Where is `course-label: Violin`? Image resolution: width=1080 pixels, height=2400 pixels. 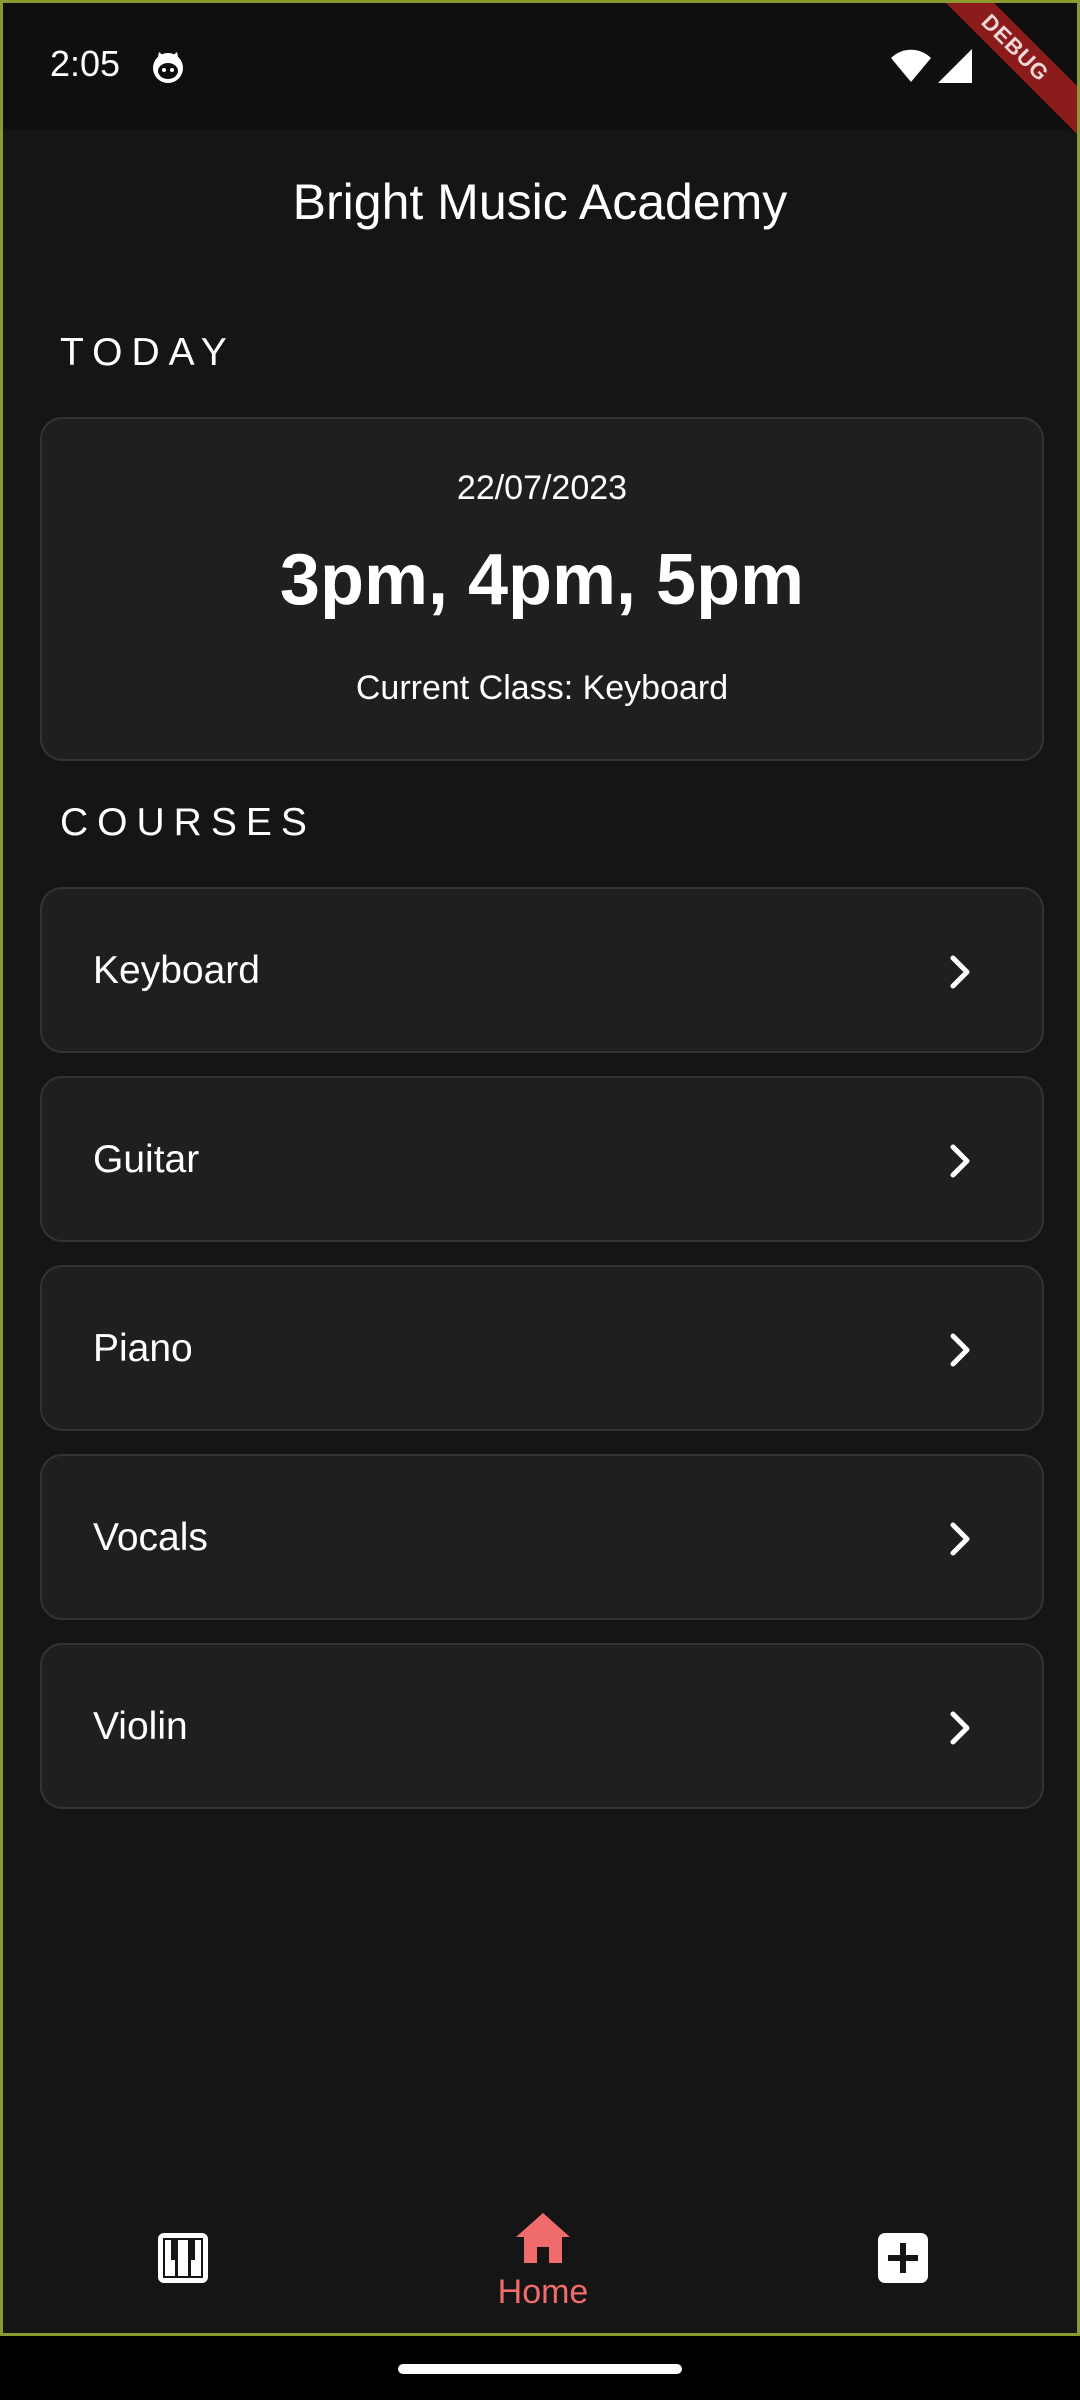
course-label: Violin is located at coordinates (140, 1726).